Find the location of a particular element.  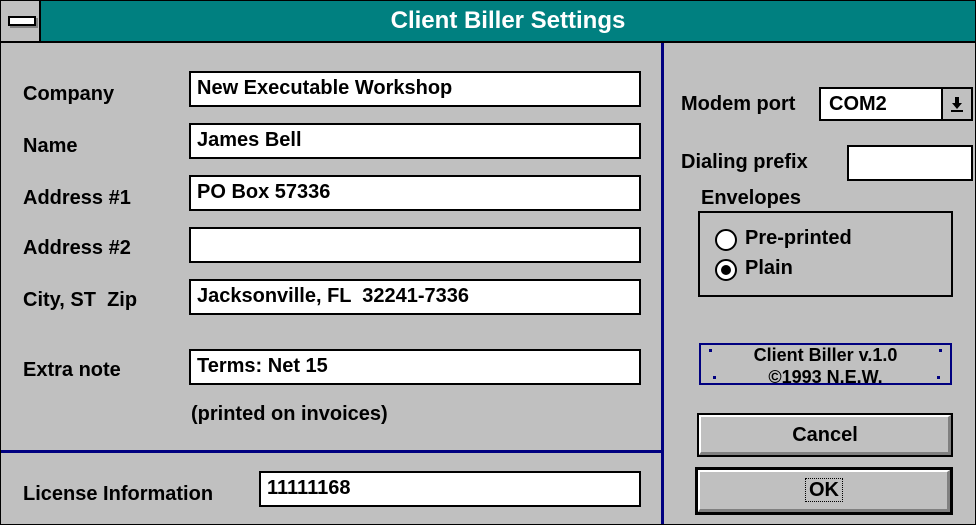

pre-printed-radio is located at coordinates (726, 240).